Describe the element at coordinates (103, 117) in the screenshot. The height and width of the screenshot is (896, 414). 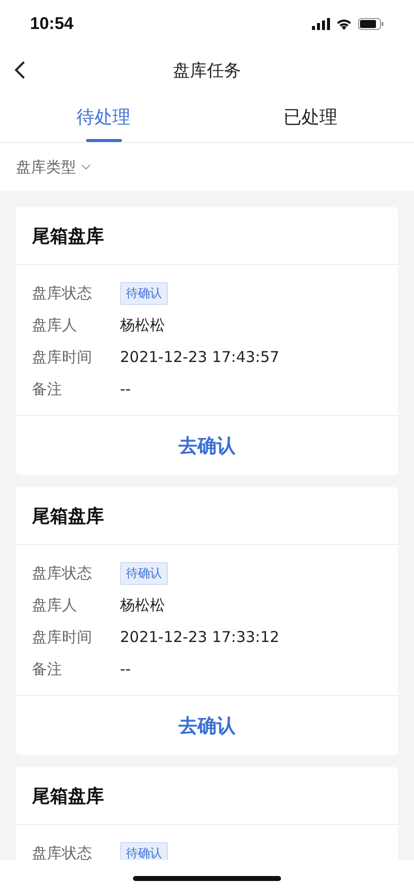
I see `tab: 待处理` at that location.